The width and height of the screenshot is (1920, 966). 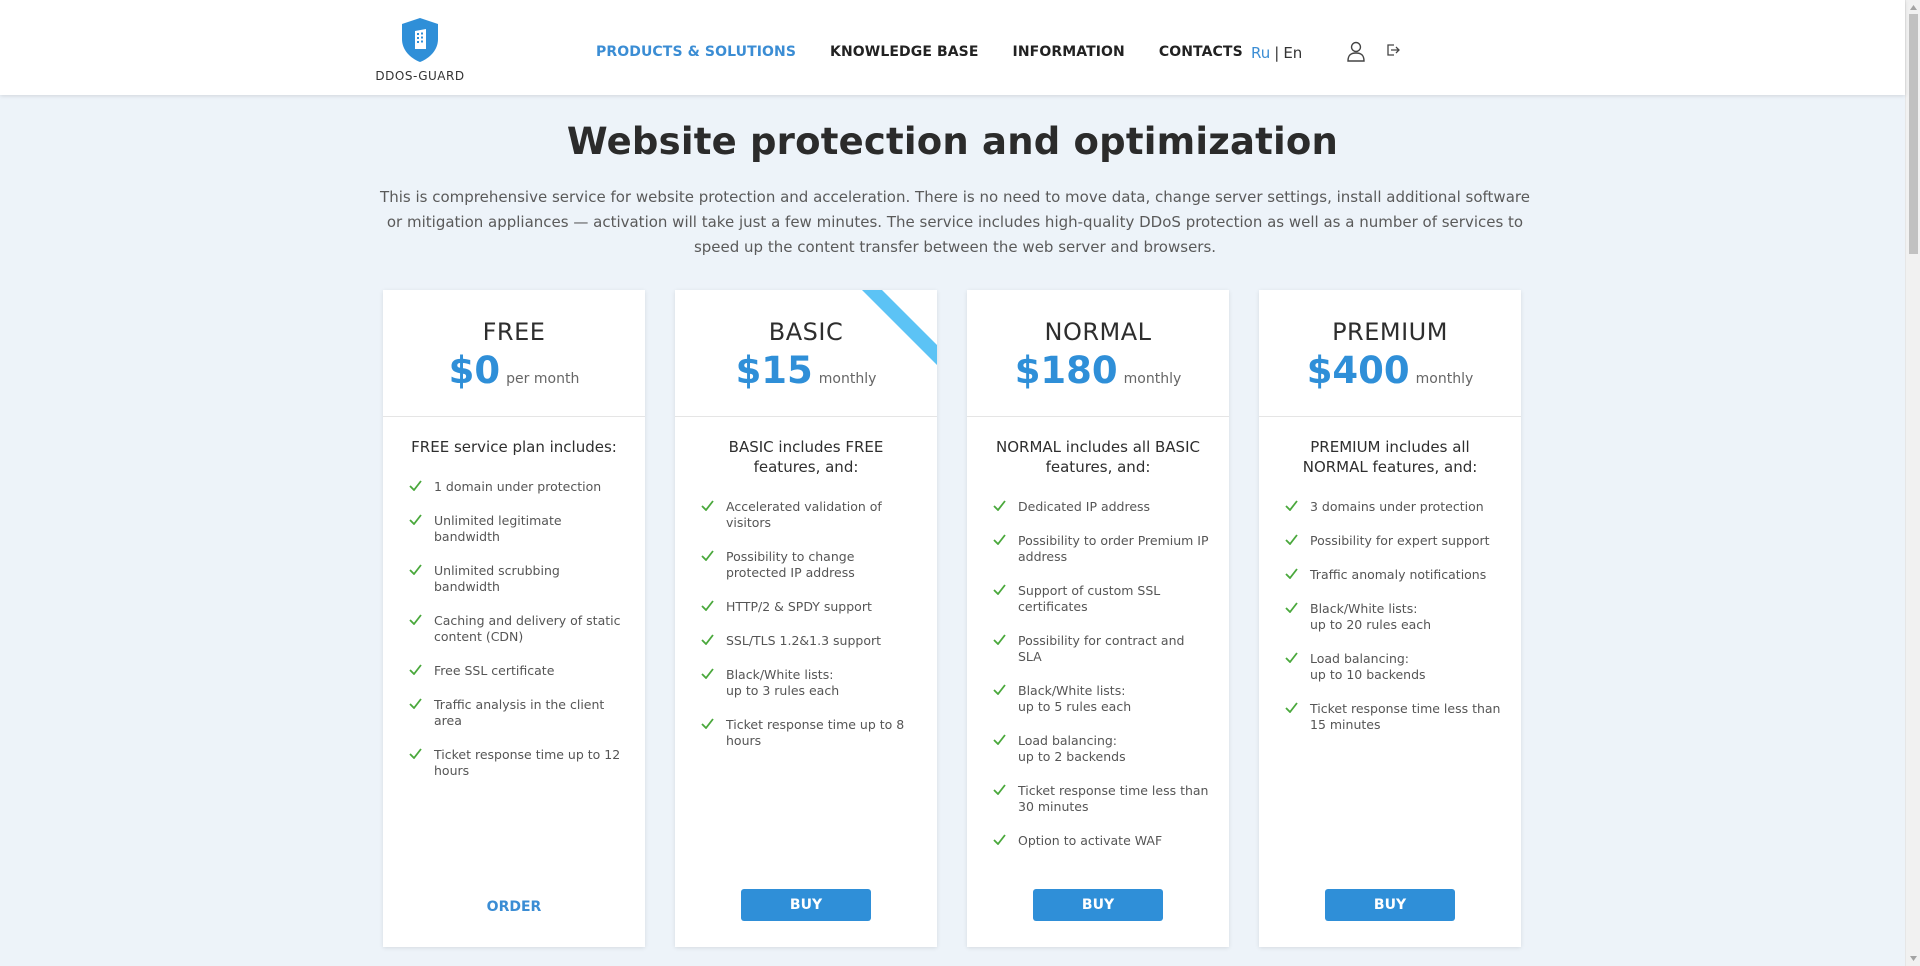 I want to click on feature-item: Support of custom SSL certificates, so click(x=1101, y=599).